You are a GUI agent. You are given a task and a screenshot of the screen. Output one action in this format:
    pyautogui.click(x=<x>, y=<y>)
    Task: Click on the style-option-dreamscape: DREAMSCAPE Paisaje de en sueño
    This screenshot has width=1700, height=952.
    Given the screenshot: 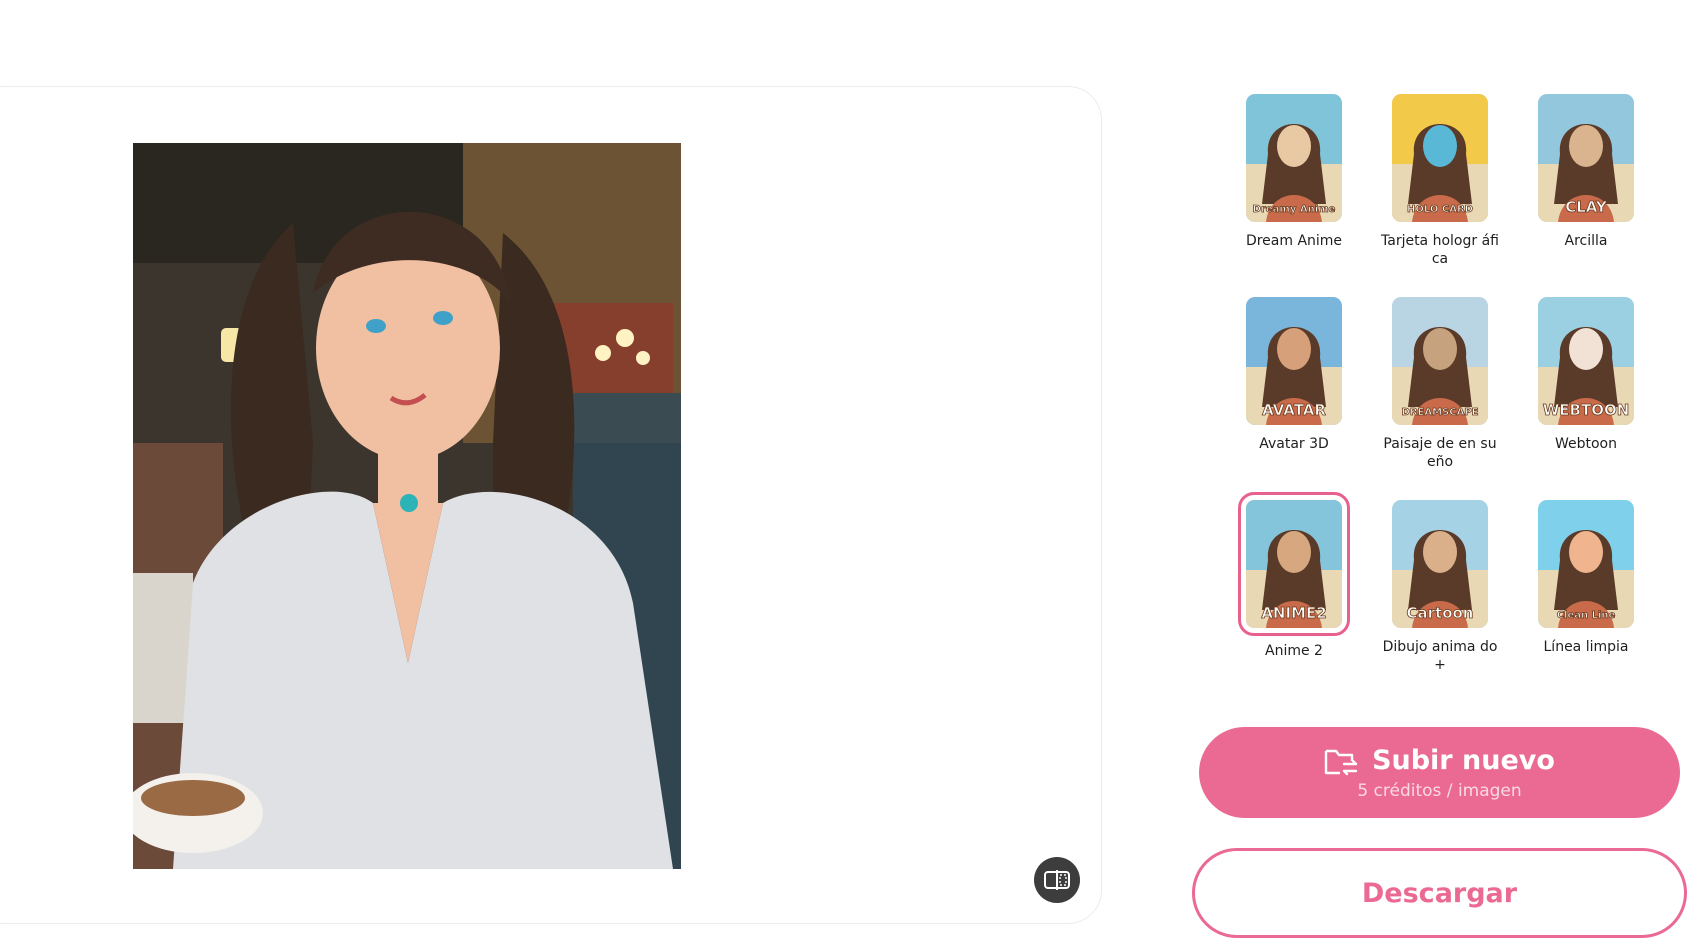 What is the action you would take?
    pyautogui.click(x=1440, y=384)
    